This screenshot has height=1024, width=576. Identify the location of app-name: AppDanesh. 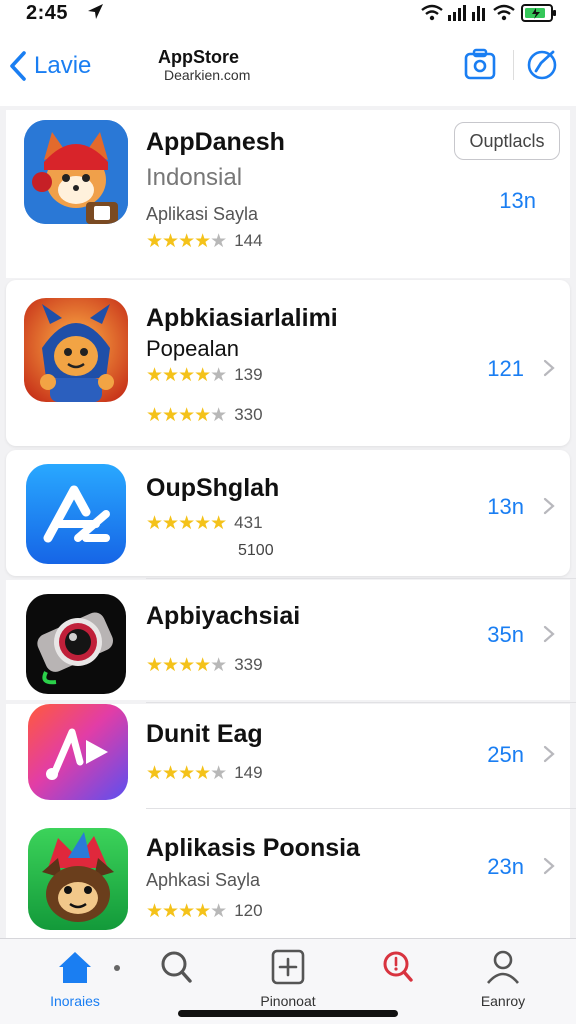
(215, 142).